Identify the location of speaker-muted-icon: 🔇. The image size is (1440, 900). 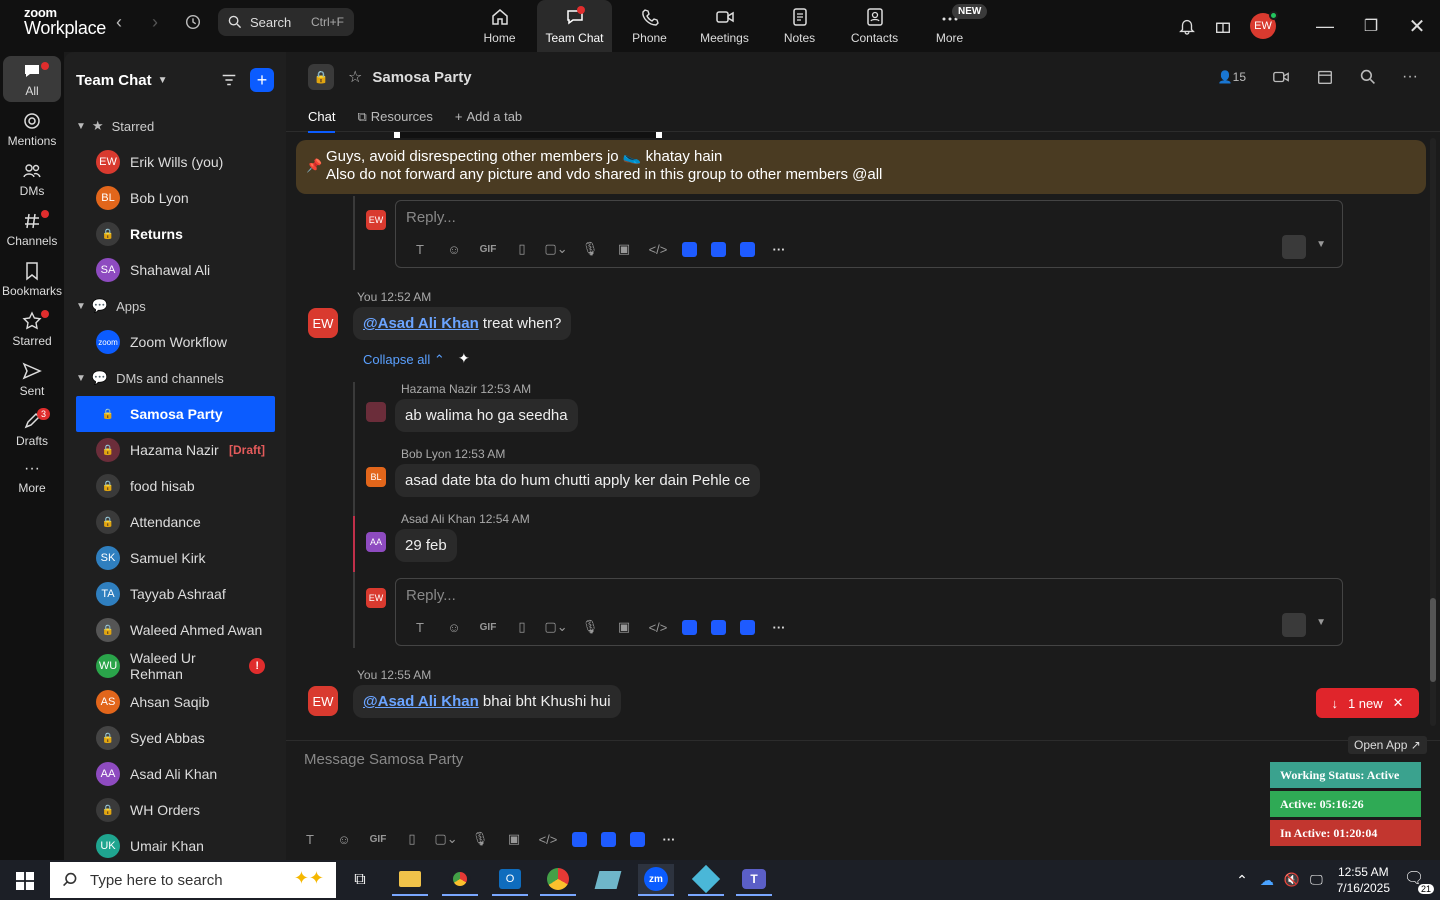
(1292, 880).